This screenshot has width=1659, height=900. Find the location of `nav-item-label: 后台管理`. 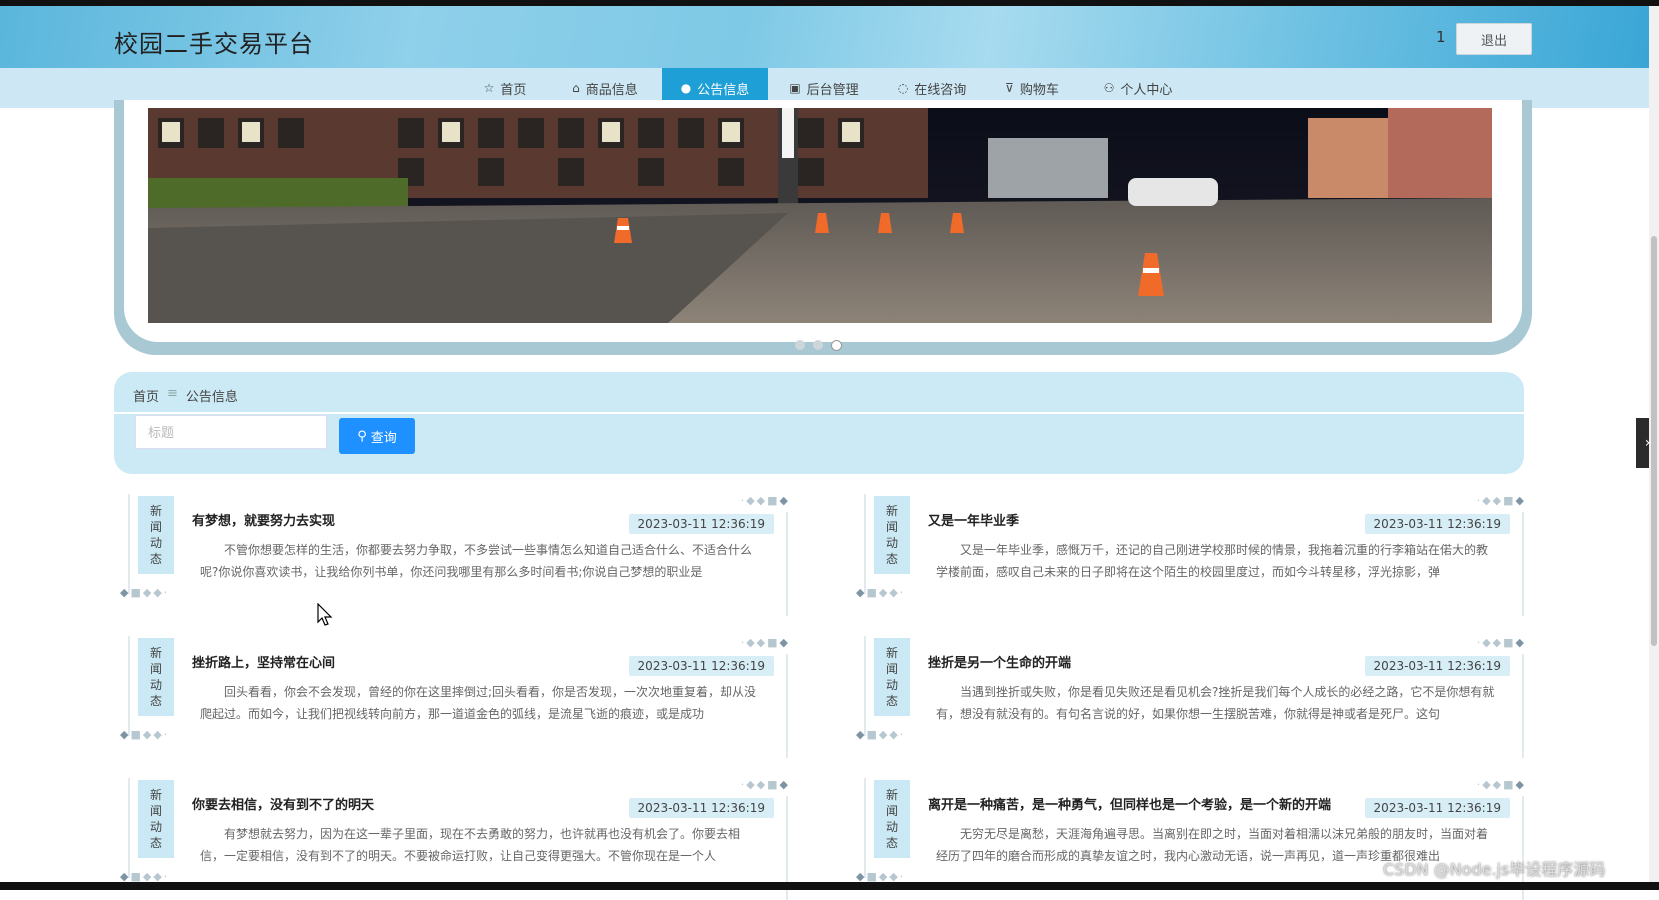

nav-item-label: 后台管理 is located at coordinates (832, 90).